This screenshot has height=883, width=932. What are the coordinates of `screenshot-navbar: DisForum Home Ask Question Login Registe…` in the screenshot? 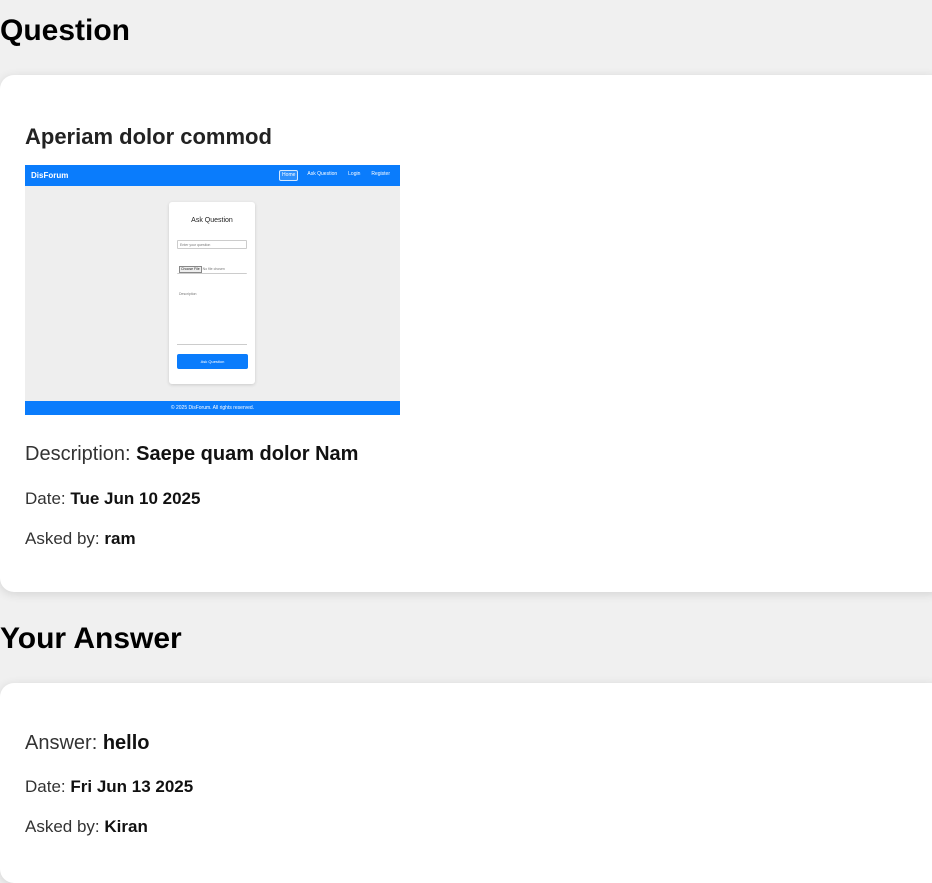 It's located at (212, 175).